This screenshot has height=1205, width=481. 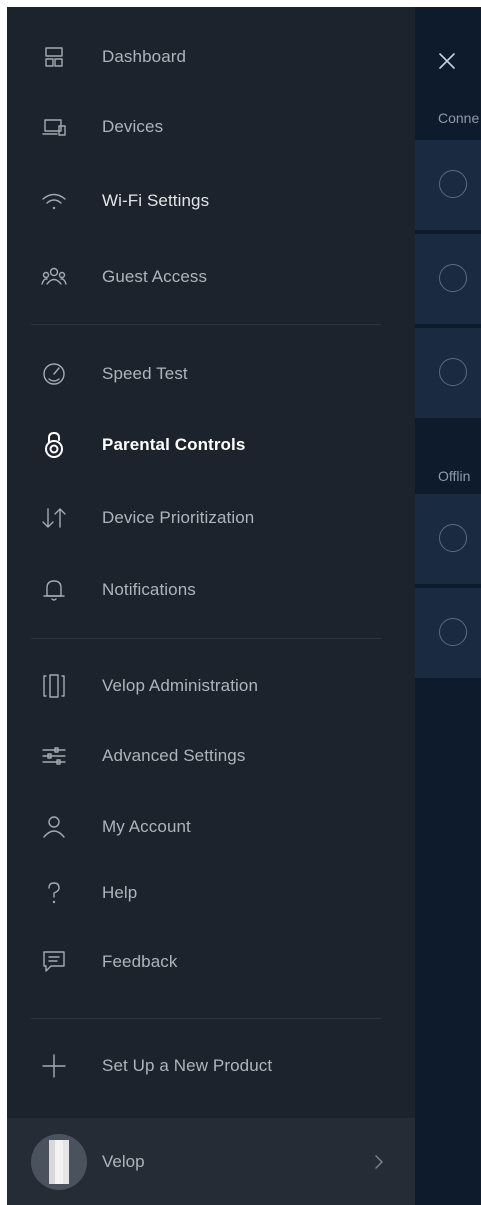 I want to click on menu-label: Dashboard, so click(x=144, y=56).